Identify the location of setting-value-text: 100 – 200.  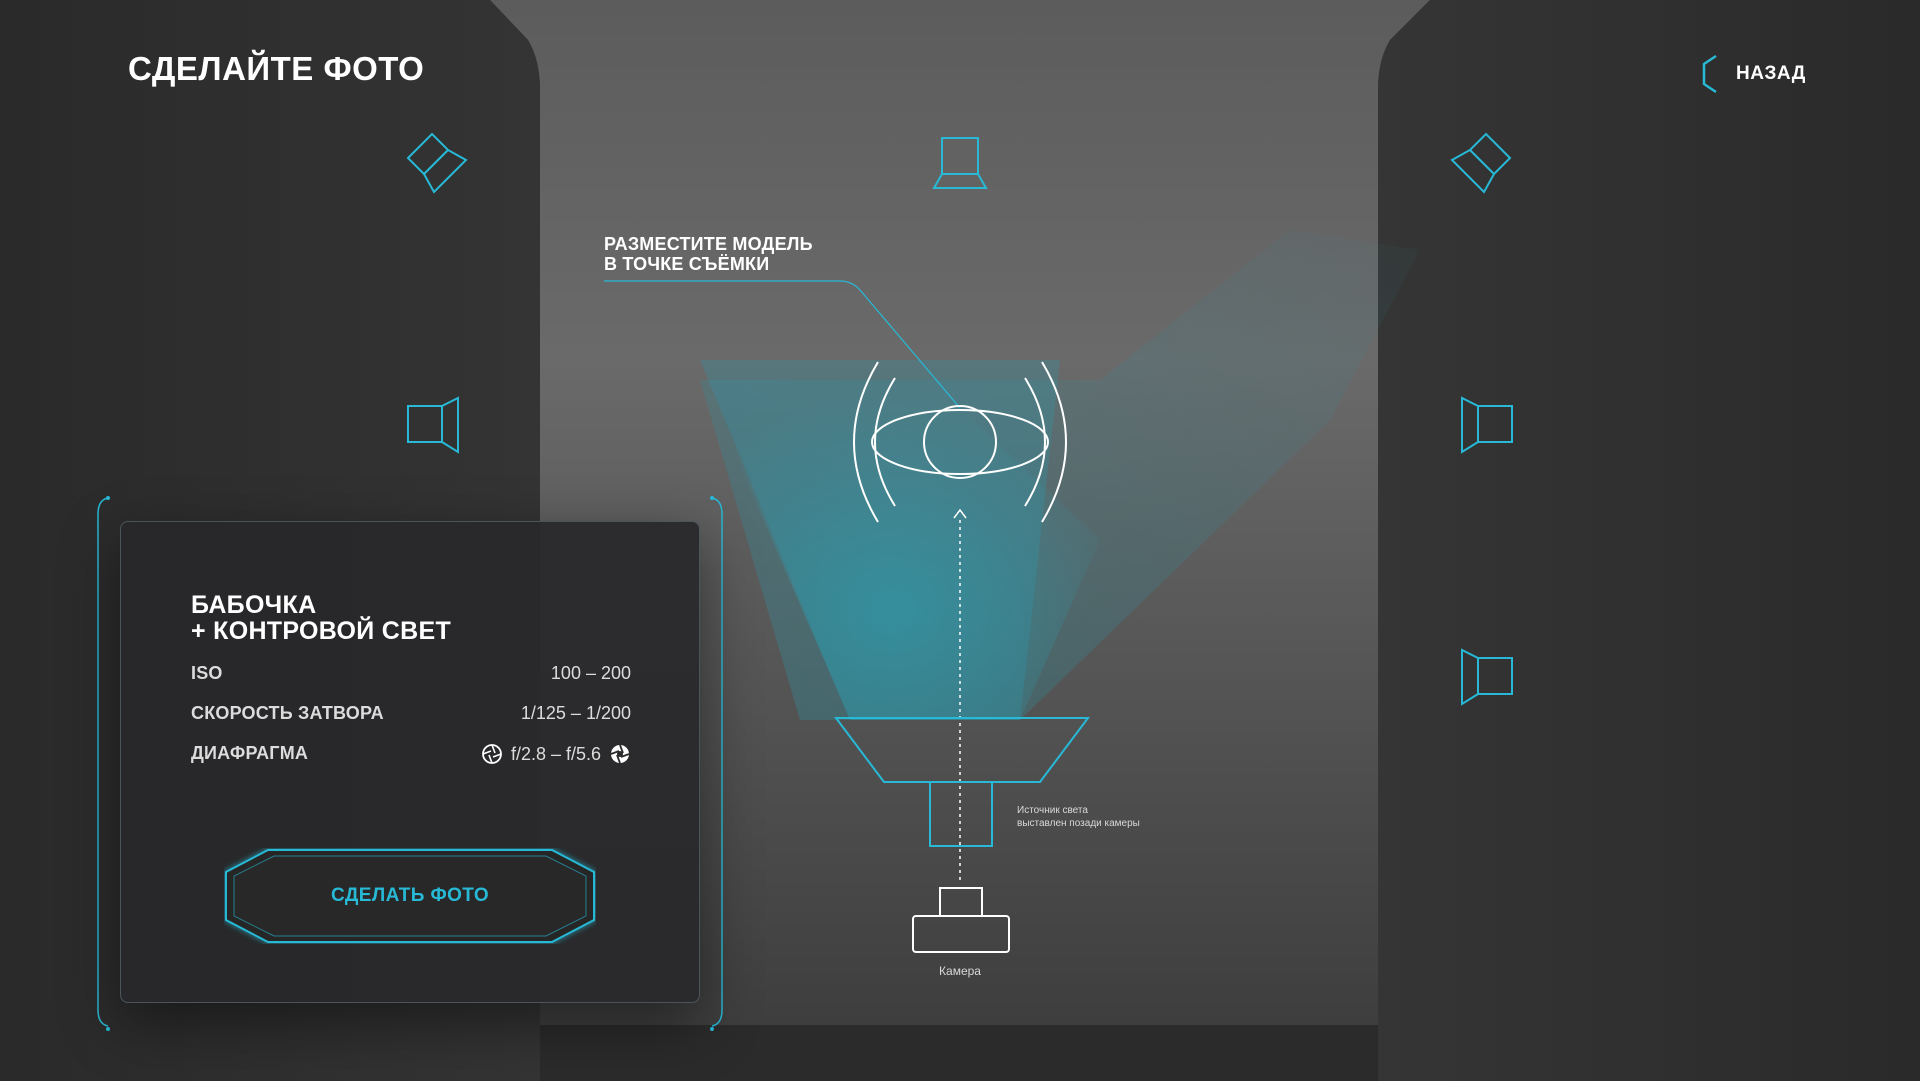
(590, 673).